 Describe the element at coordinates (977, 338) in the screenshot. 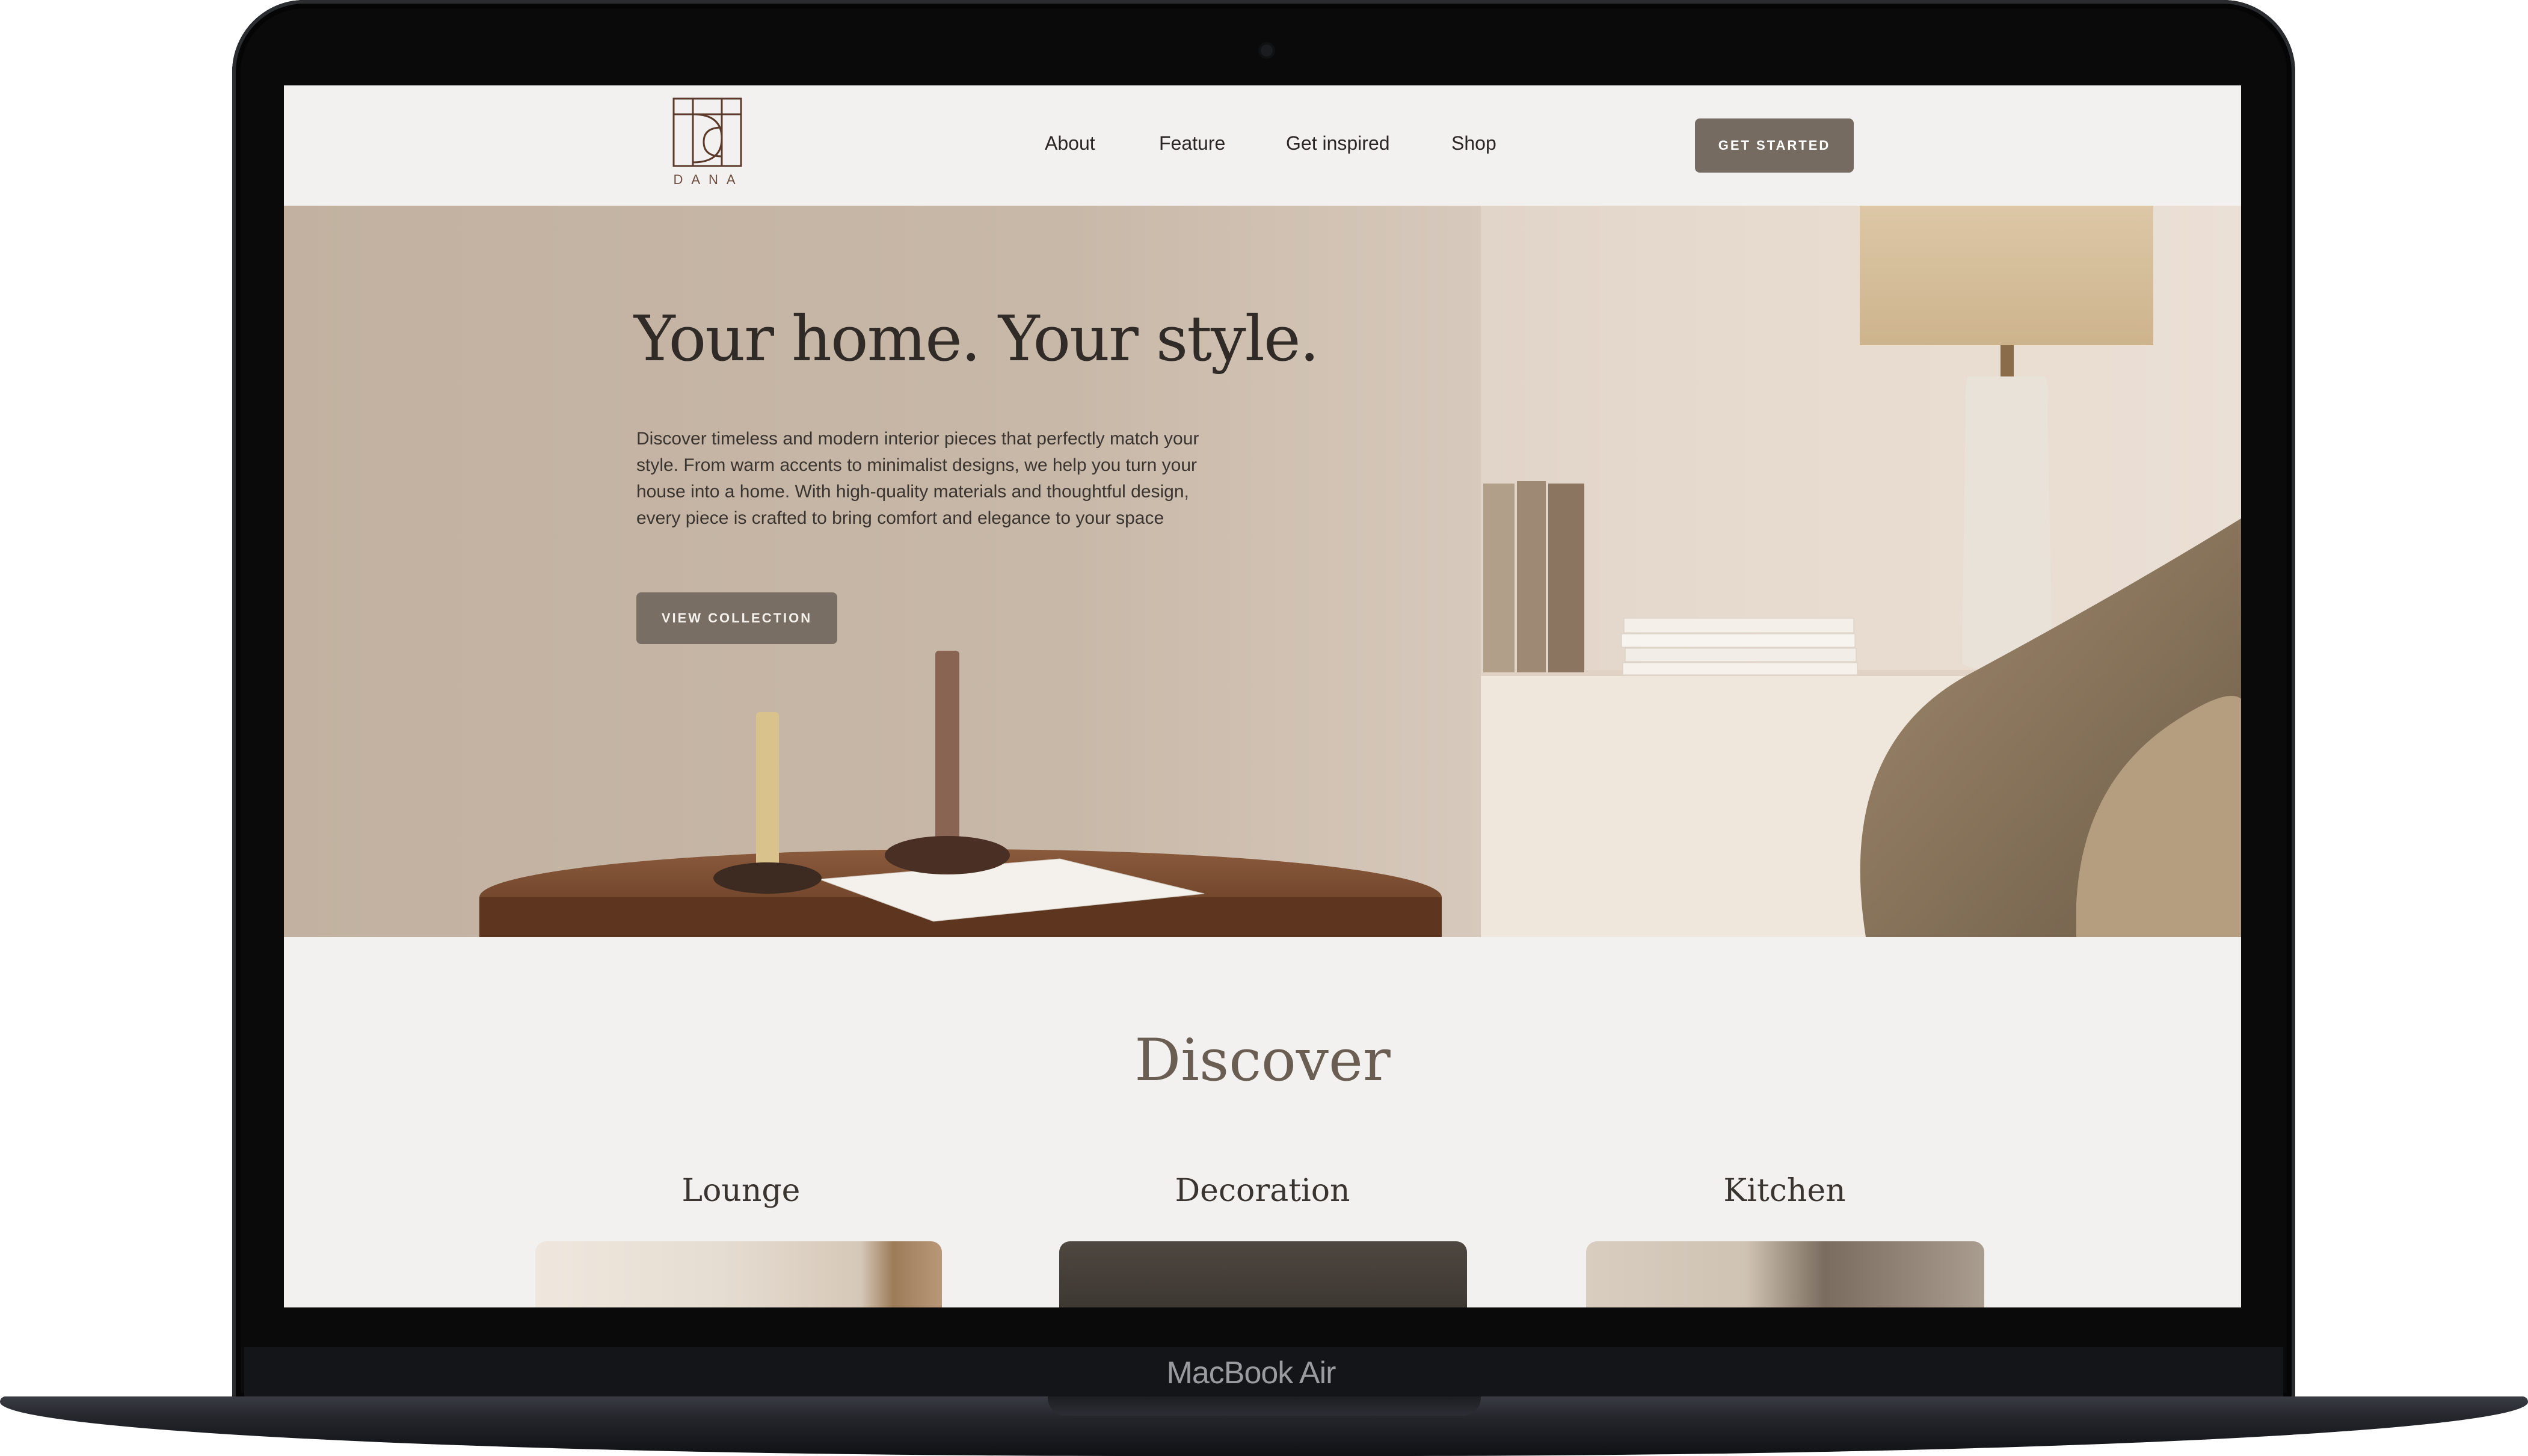

I see `hero-title: Your home. Your style.` at that location.